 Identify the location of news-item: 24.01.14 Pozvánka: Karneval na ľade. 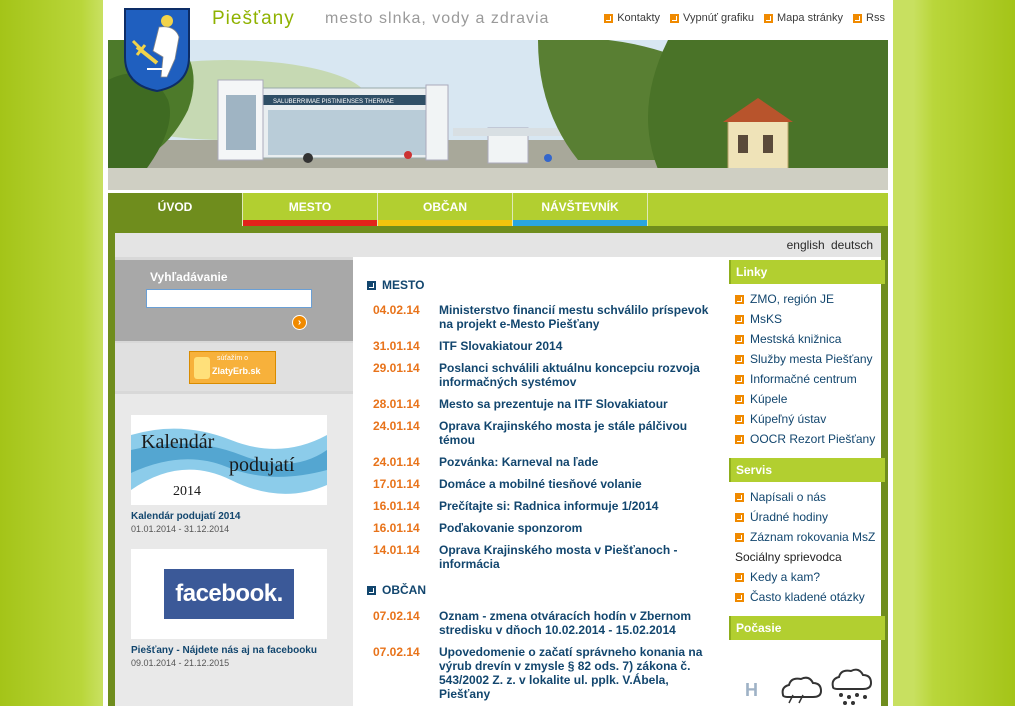
(548, 462).